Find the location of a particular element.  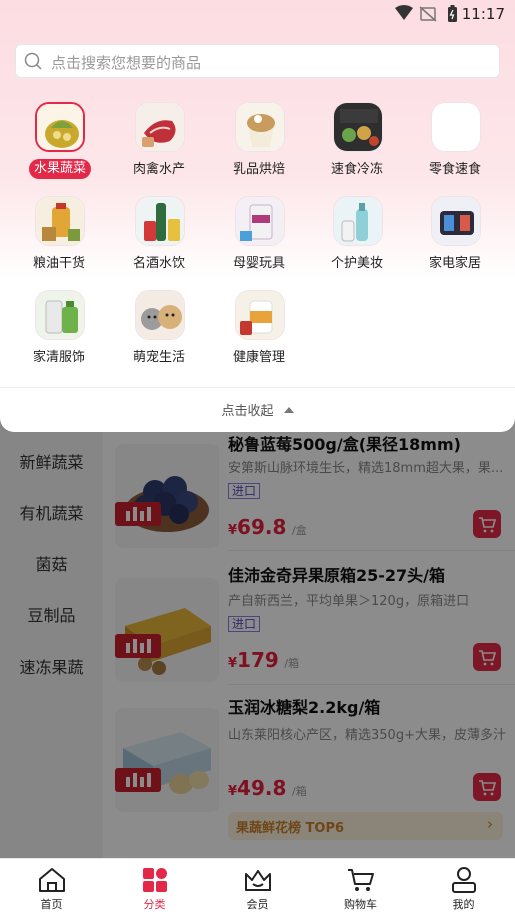

category-drinks: 名酒水饮 is located at coordinates (159, 239).